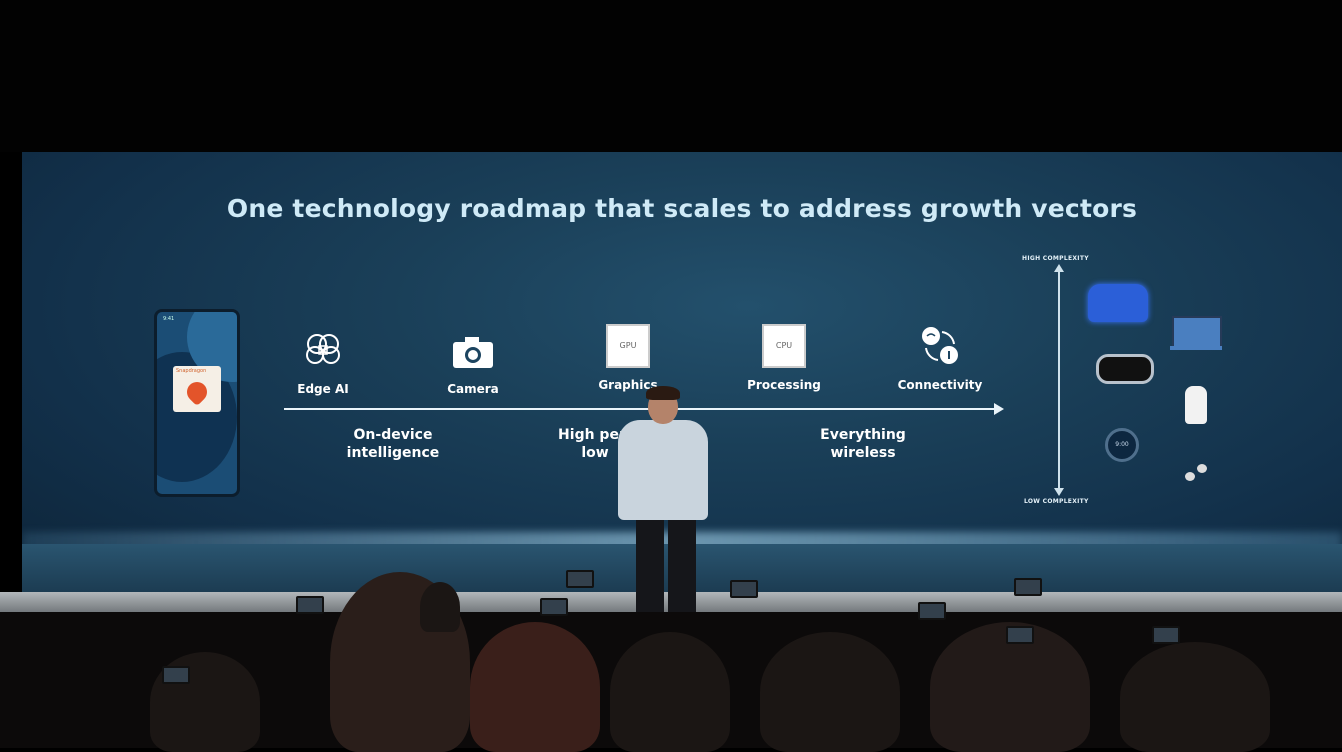 This screenshot has width=1342, height=752. I want to click on laptop-base, so click(1196, 348).